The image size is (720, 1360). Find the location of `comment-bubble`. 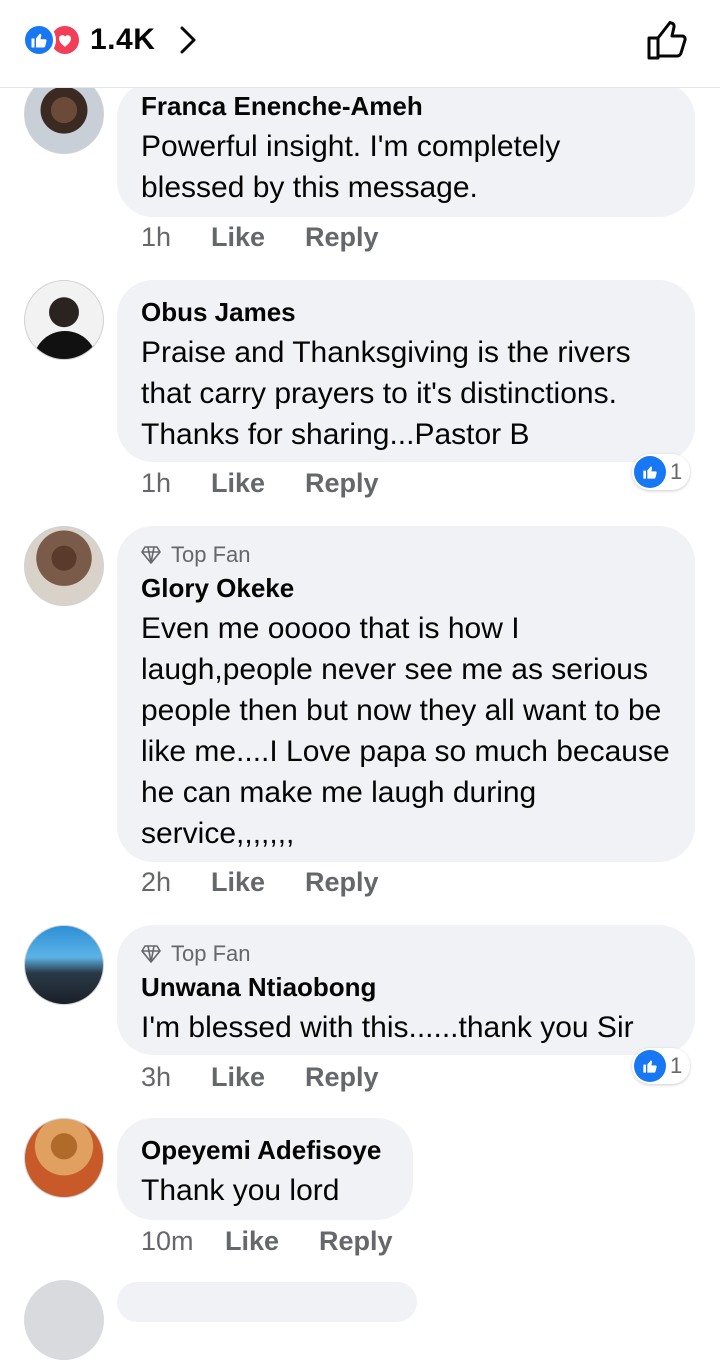

comment-bubble is located at coordinates (267, 1302).